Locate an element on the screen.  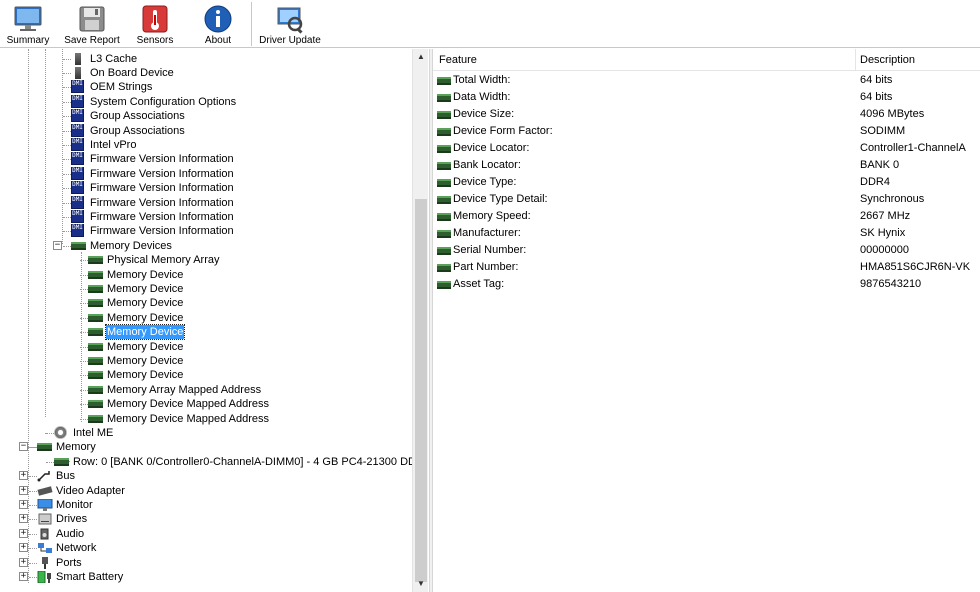
tree-item: − Memory Devices is located at coordinates (206, 246).